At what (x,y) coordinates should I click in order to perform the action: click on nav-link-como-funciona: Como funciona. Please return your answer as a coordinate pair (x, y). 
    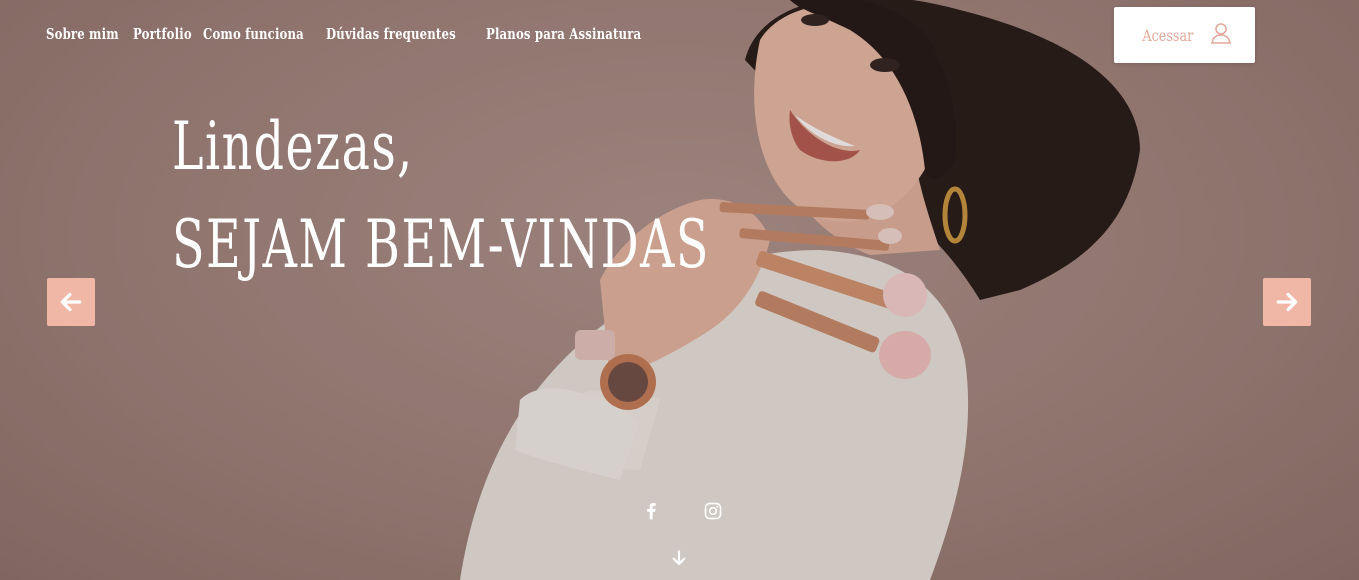
    Looking at the image, I should click on (253, 37).